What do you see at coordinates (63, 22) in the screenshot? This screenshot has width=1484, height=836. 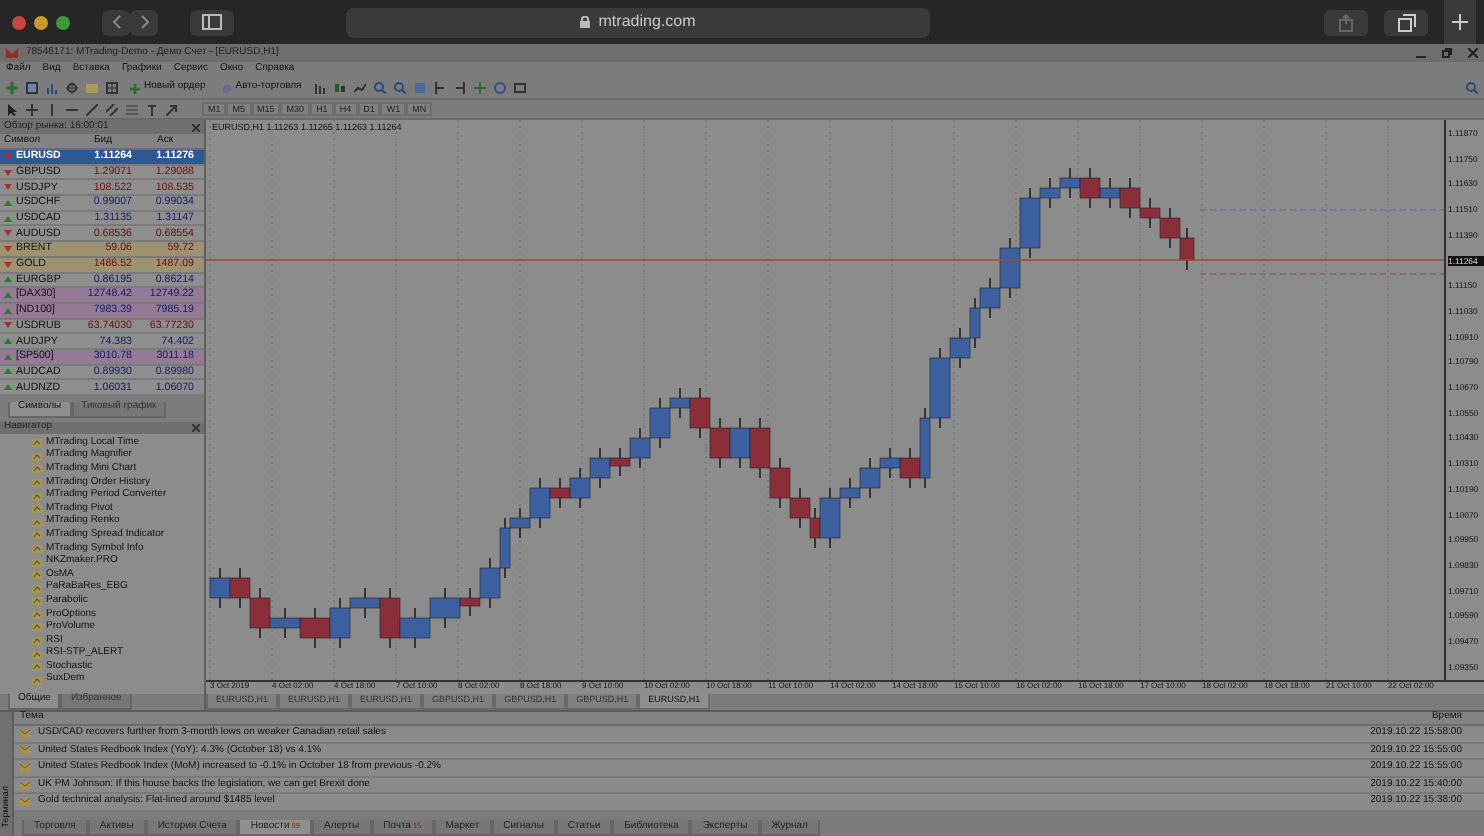 I see `zoom-button` at bounding box center [63, 22].